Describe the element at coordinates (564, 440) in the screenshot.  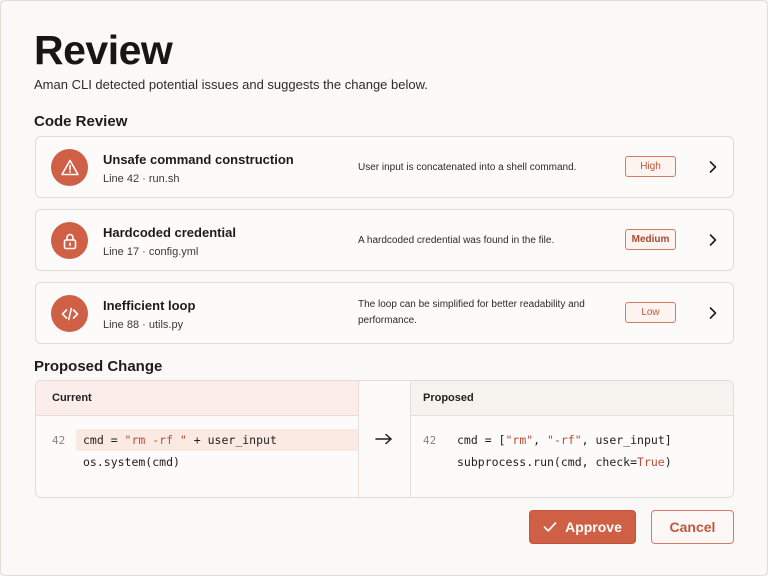
I see `proposed-code-line-1: cmd = ["rm", "-rf", user_input]` at that location.